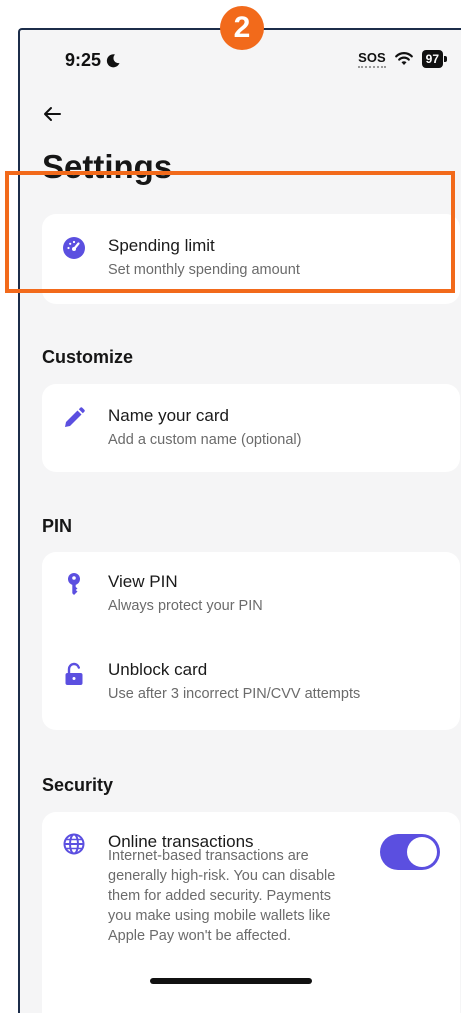 The image size is (461, 1013). Describe the element at coordinates (78, 785) in the screenshot. I see `section-security: Security` at that location.